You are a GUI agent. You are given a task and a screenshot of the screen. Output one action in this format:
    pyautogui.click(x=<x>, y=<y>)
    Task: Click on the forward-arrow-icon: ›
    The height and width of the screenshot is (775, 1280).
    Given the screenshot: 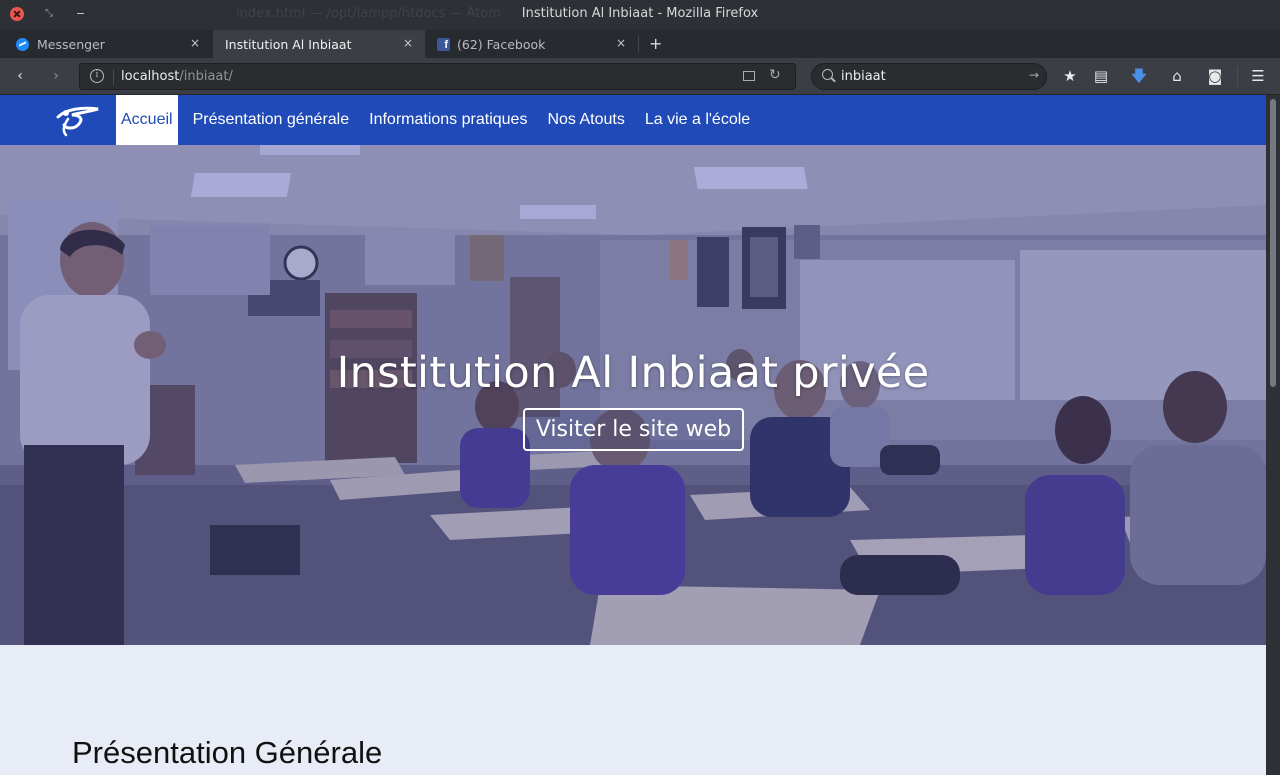 What is the action you would take?
    pyautogui.click(x=56, y=76)
    